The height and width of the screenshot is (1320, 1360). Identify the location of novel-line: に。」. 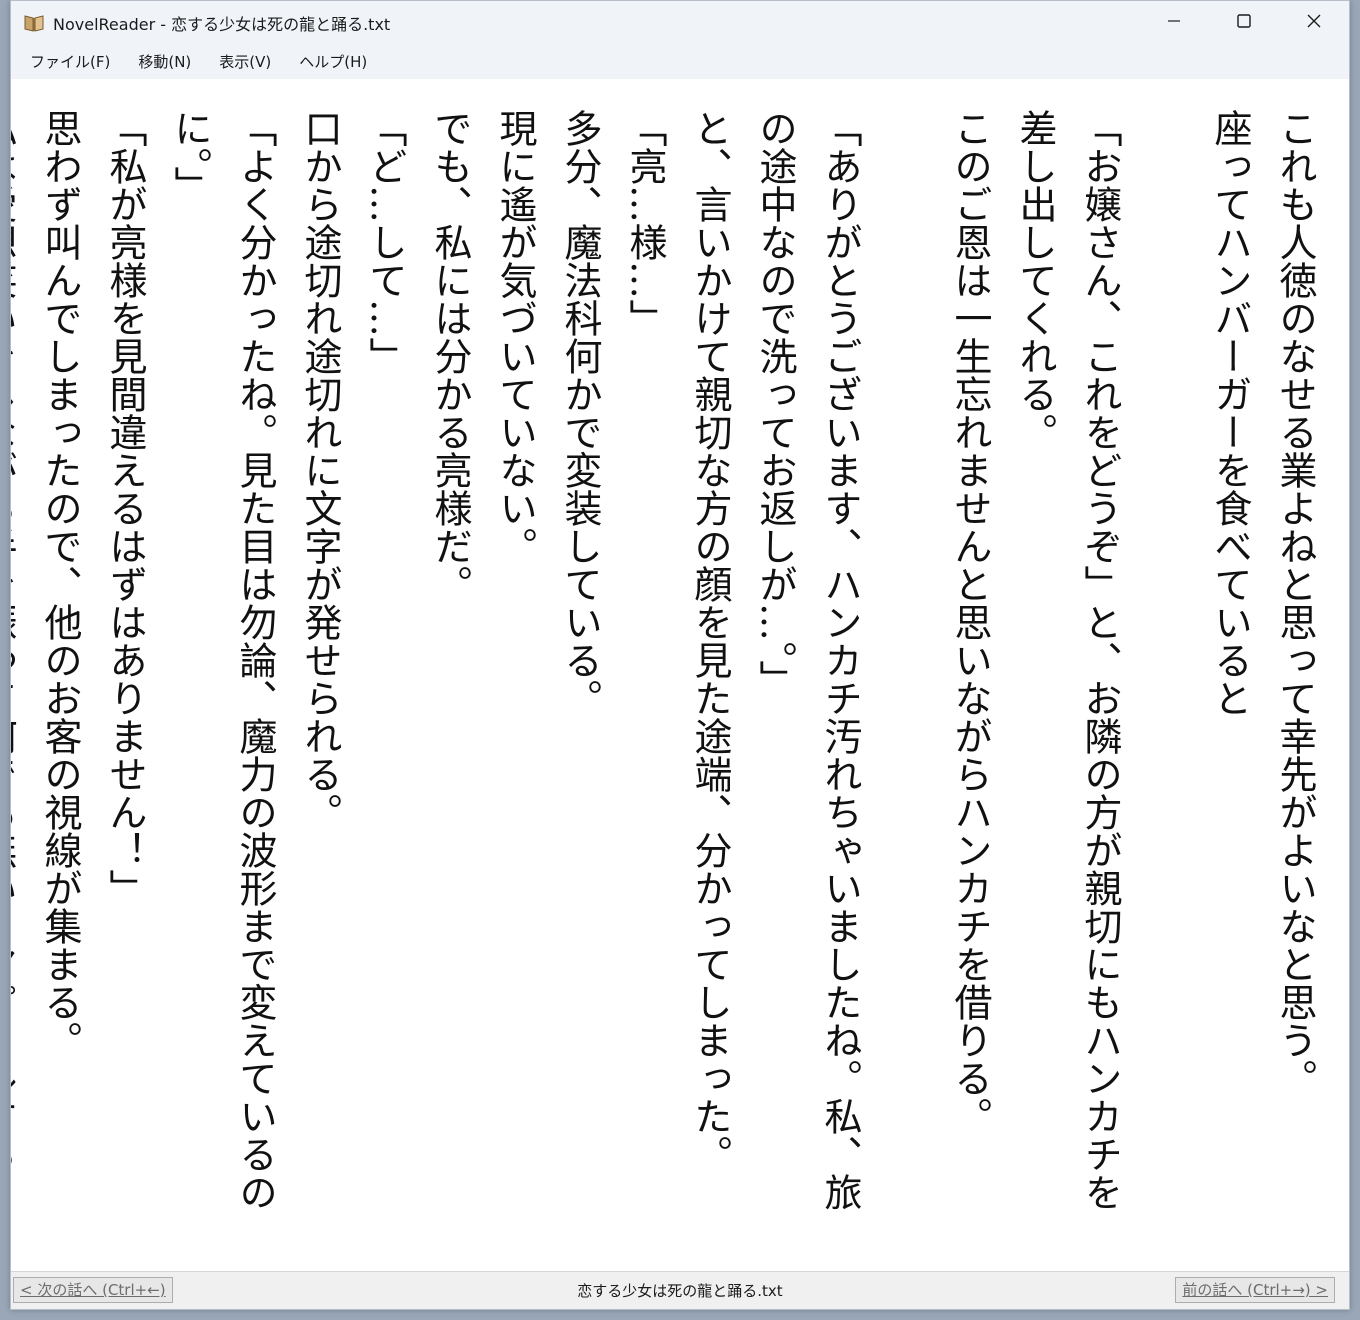
(190, 156).